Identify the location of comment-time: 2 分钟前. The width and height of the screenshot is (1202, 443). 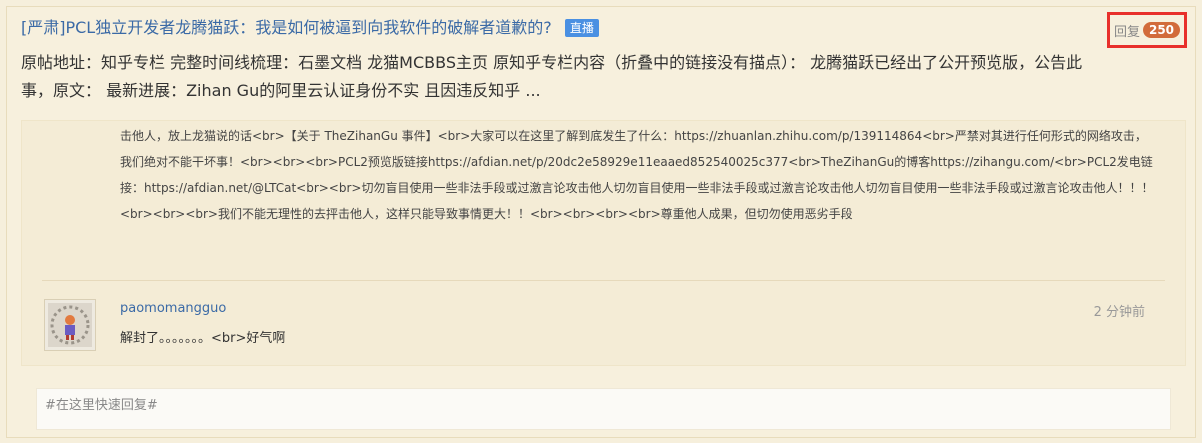
(1119, 312).